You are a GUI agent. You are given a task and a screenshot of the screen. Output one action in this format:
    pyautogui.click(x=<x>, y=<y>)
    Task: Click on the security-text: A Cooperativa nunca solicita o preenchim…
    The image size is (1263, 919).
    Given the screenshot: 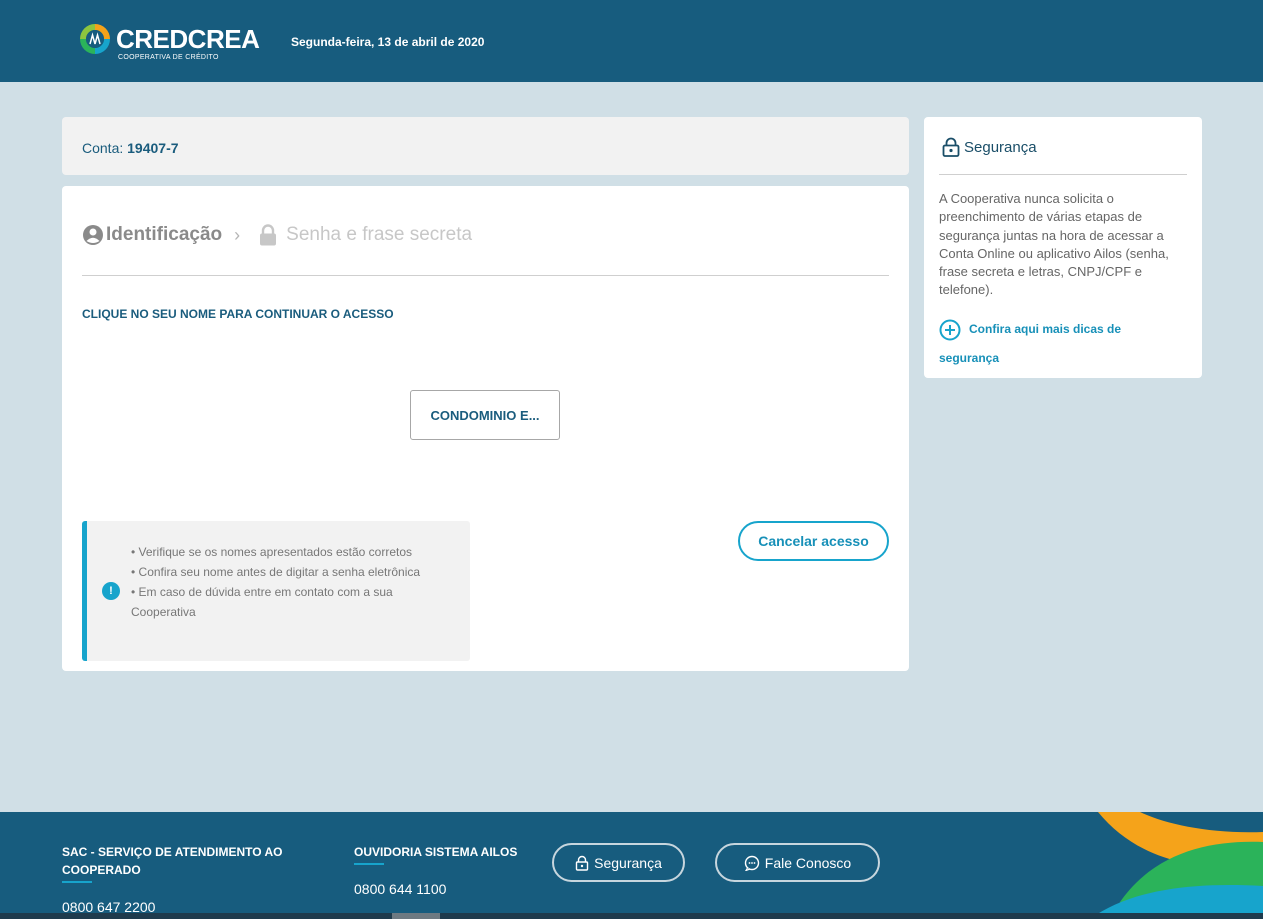 What is the action you would take?
    pyautogui.click(x=1054, y=244)
    